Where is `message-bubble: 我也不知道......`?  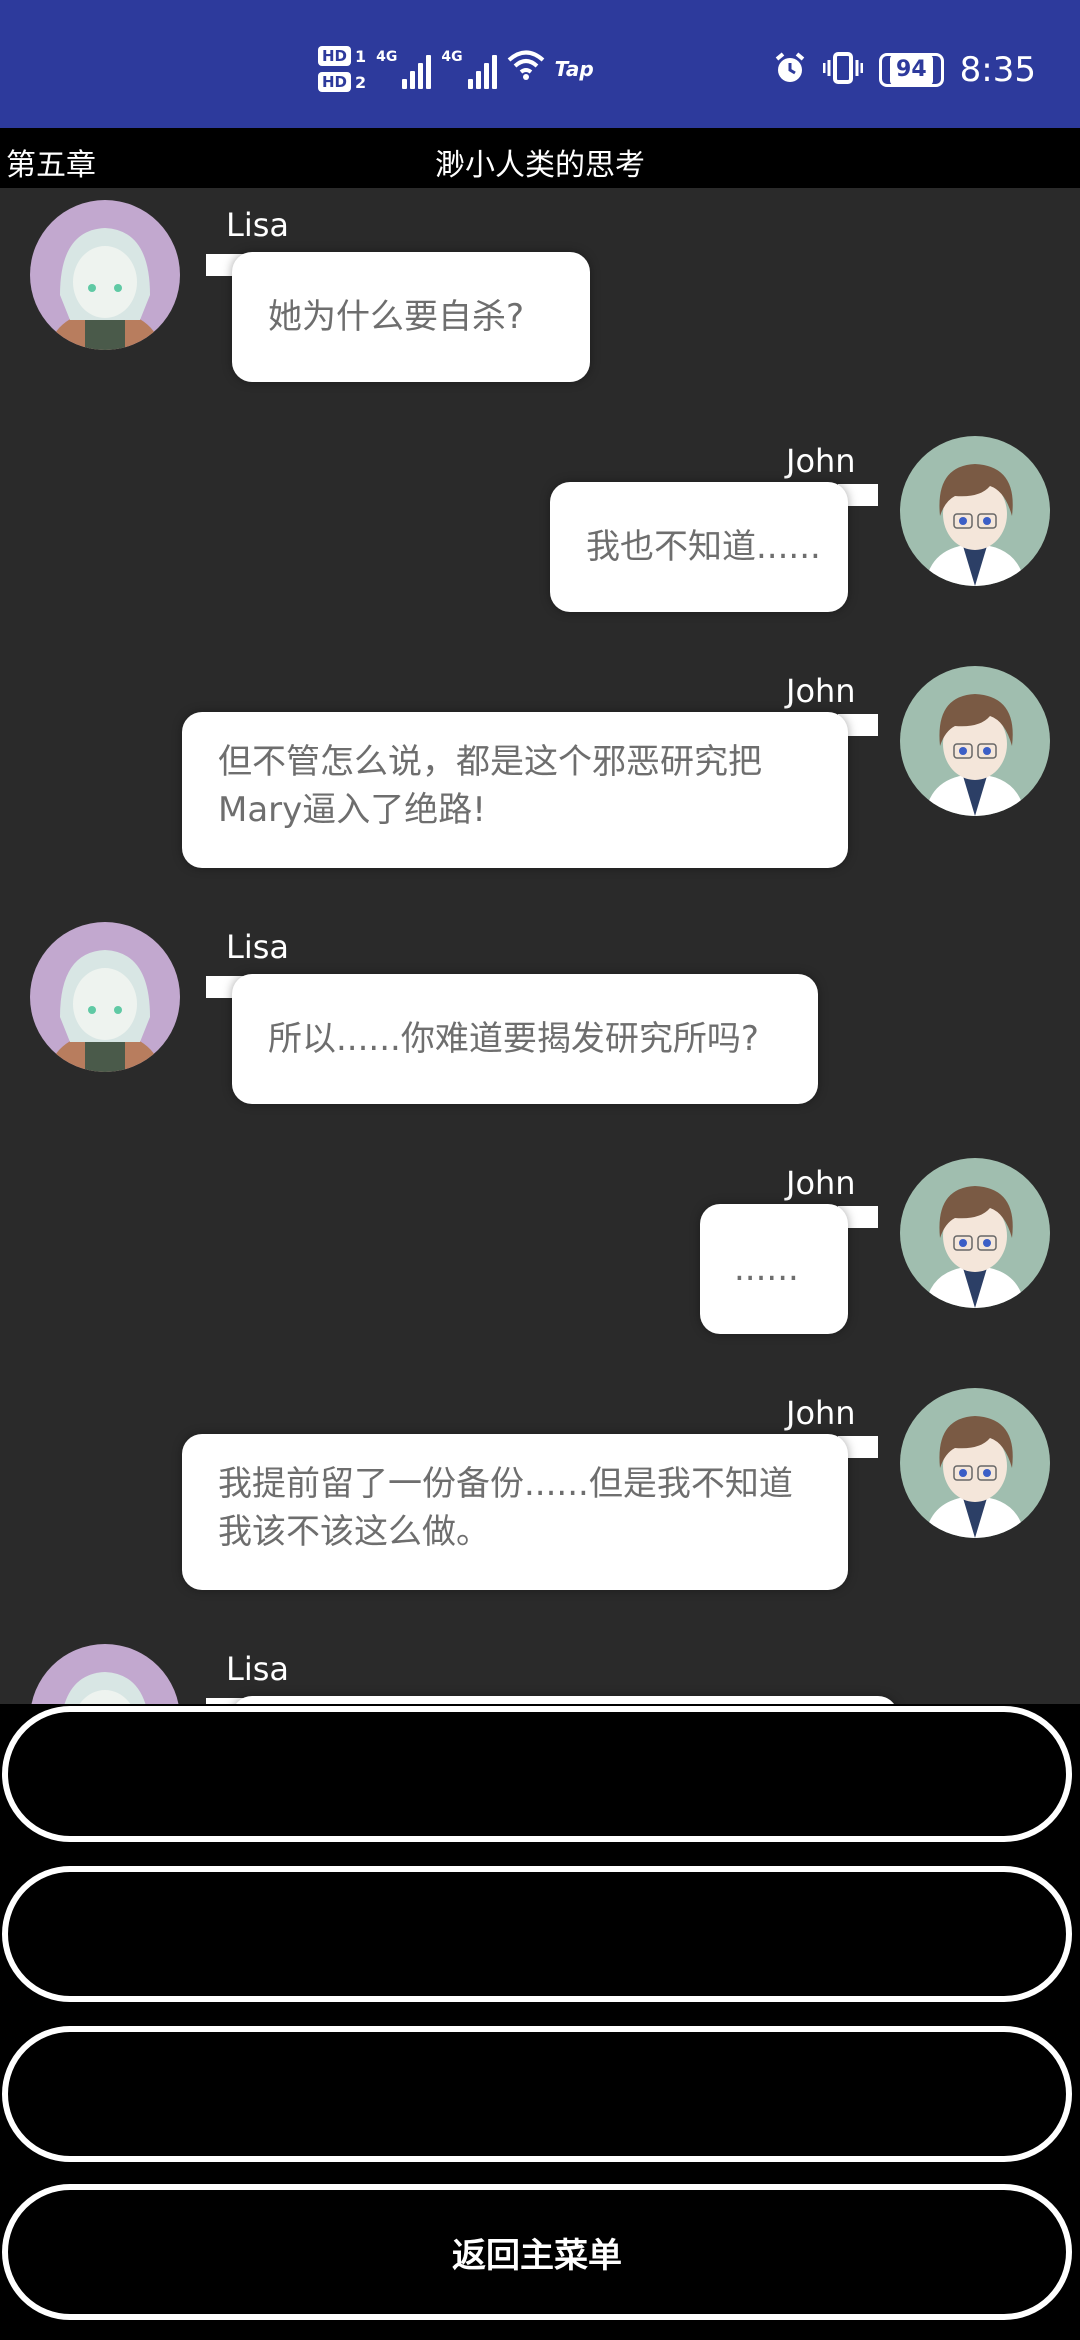 message-bubble: 我也不知道...... is located at coordinates (699, 547).